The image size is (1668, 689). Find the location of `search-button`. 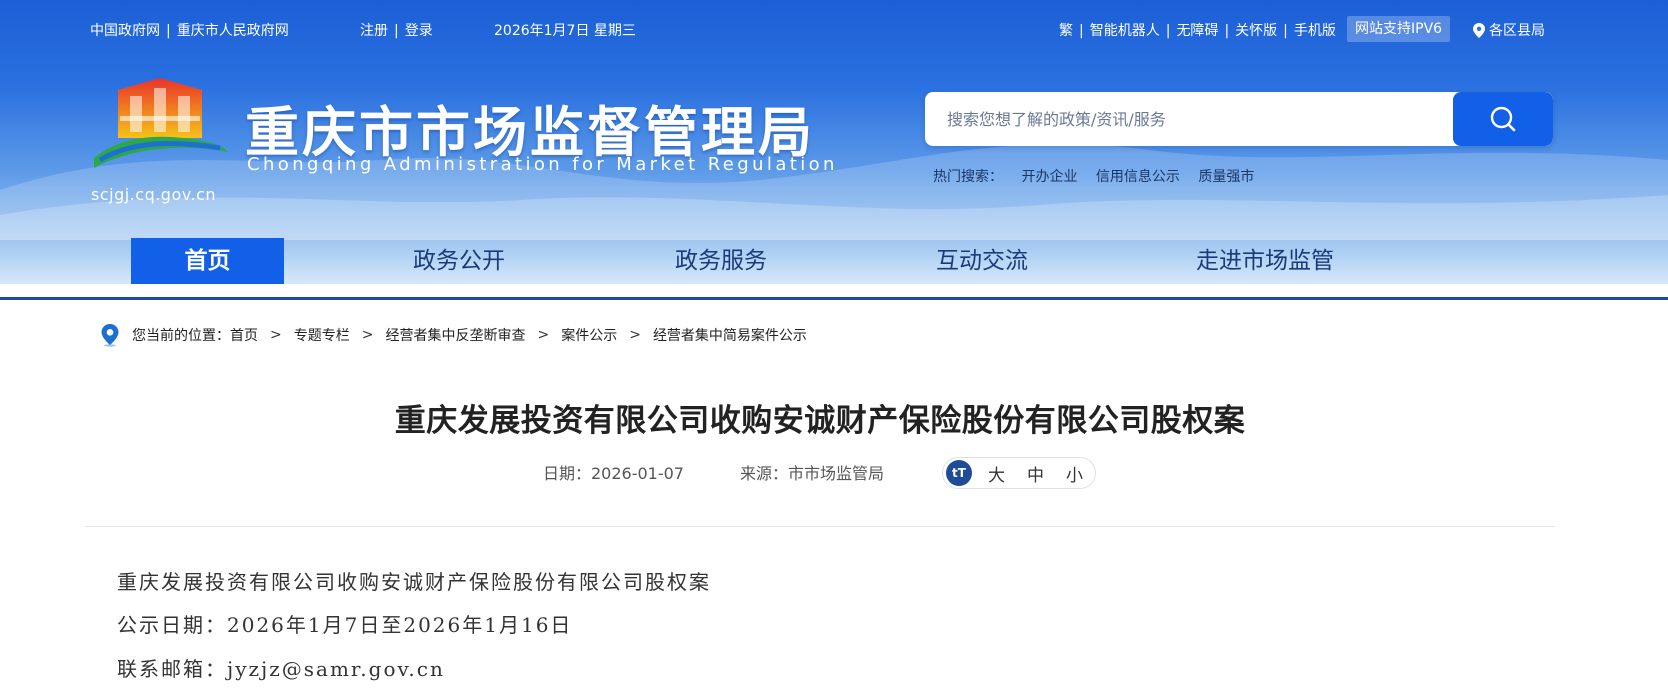

search-button is located at coordinates (1503, 119).